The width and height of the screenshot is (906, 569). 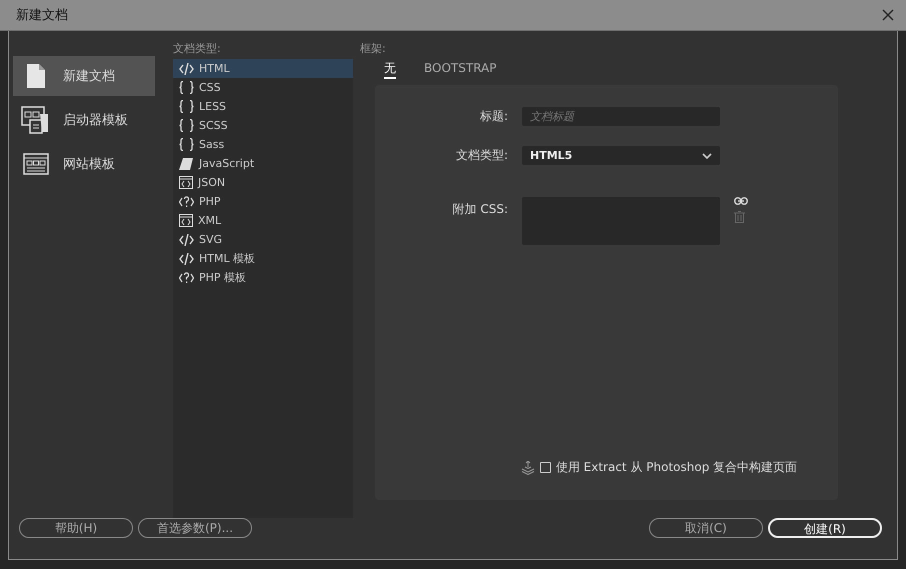 I want to click on footer-button: 帮助(H), so click(x=76, y=528).